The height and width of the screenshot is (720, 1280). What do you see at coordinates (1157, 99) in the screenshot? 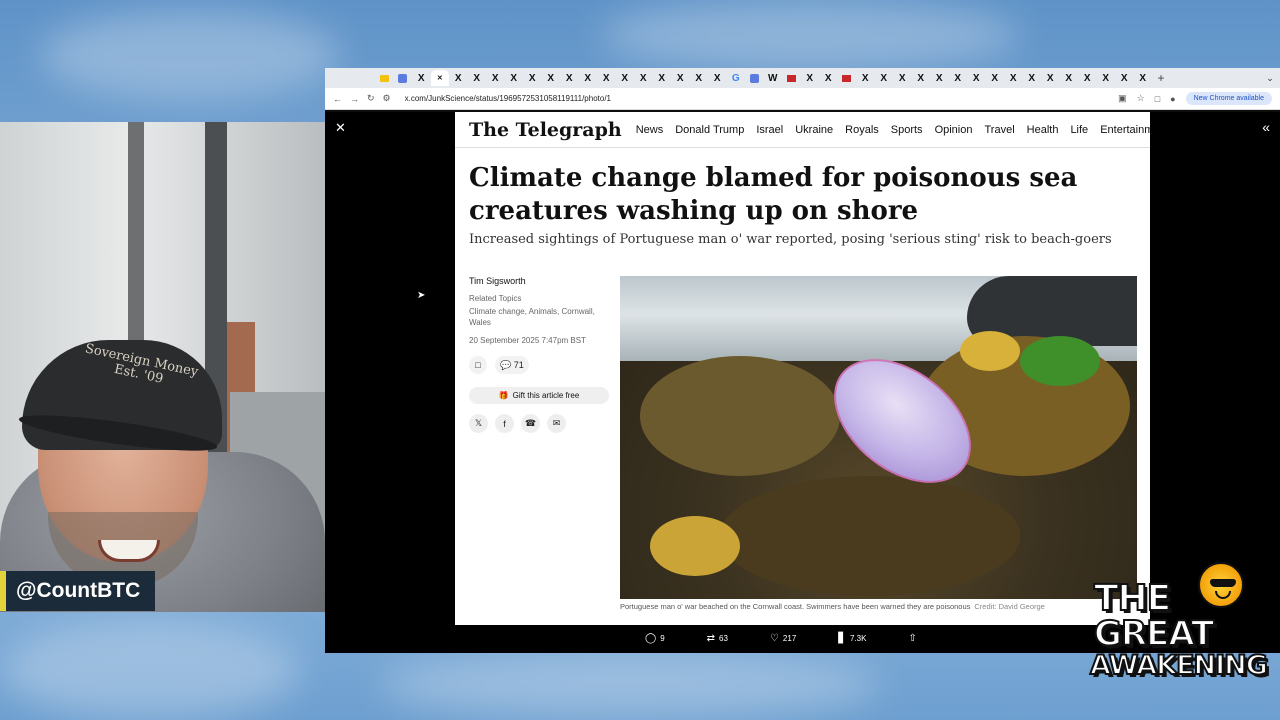
I see `extensions-icon: □` at bounding box center [1157, 99].